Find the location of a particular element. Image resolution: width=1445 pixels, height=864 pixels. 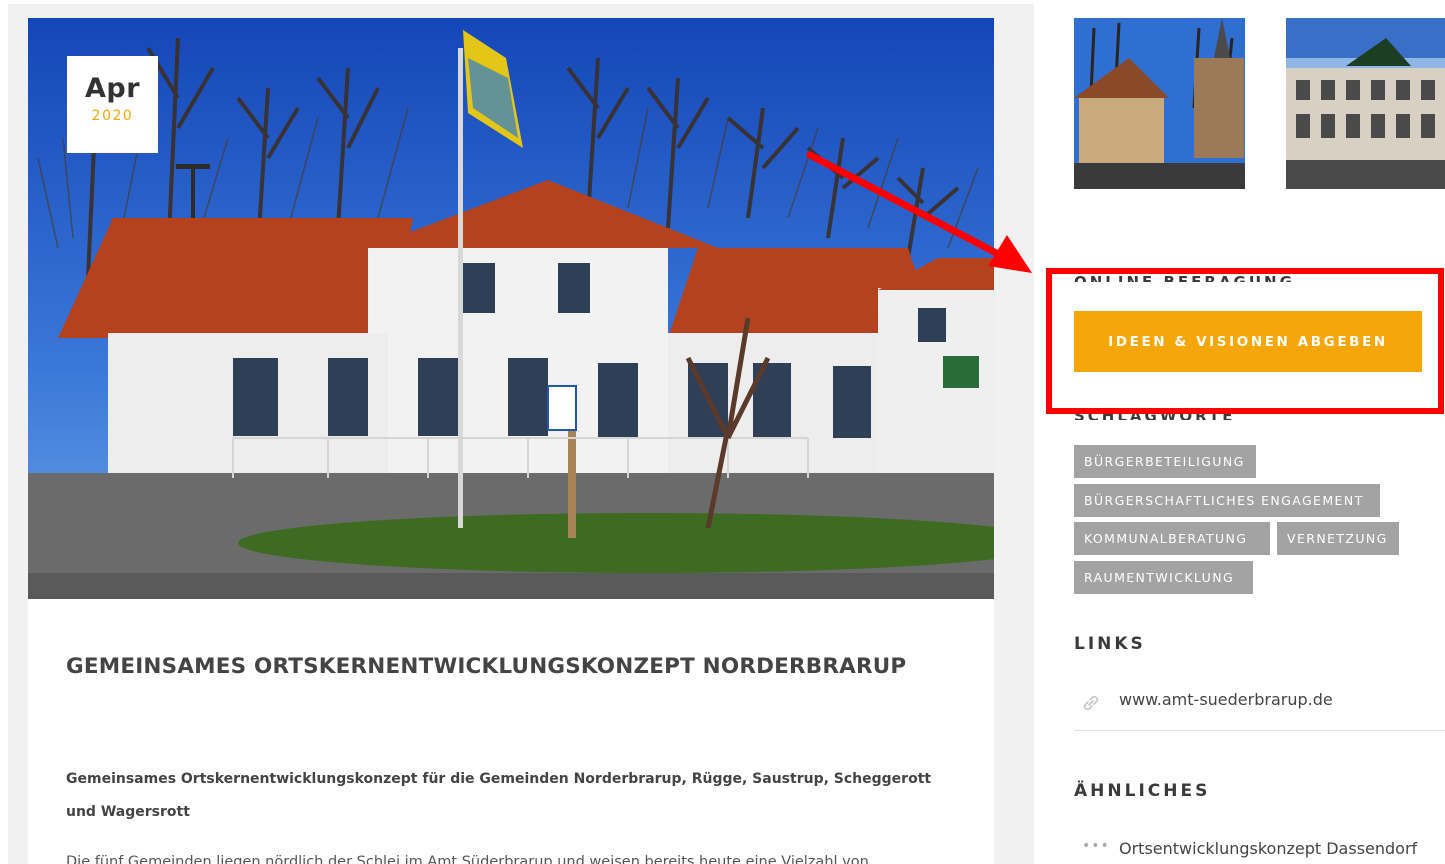

date-badge: Apr 2020 is located at coordinates (112, 104).